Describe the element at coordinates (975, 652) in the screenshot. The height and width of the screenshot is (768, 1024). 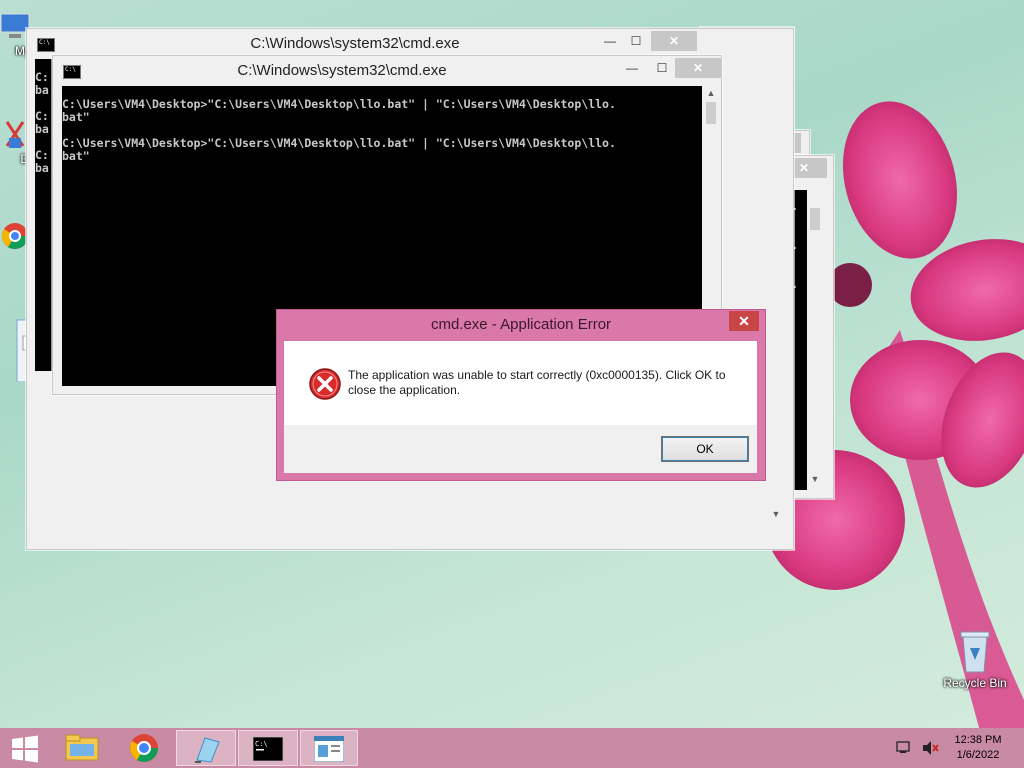
I see `recycle-bin-icon` at that location.